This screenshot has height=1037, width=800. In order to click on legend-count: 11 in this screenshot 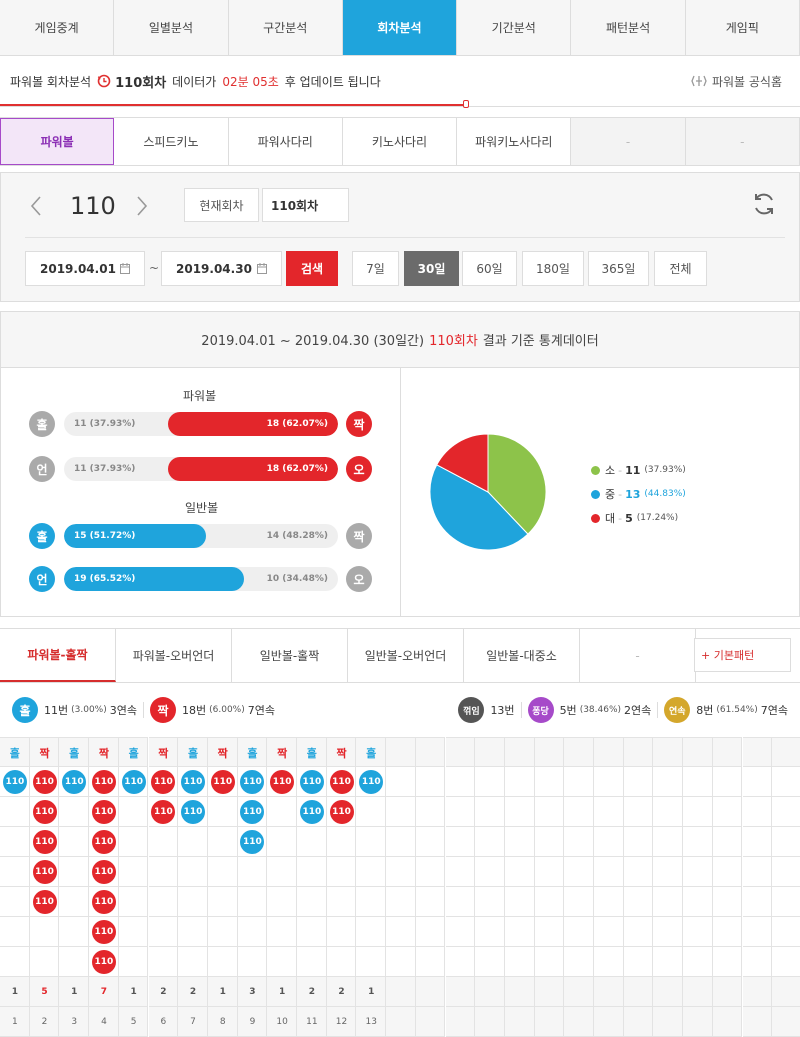, I will do `click(633, 470)`.